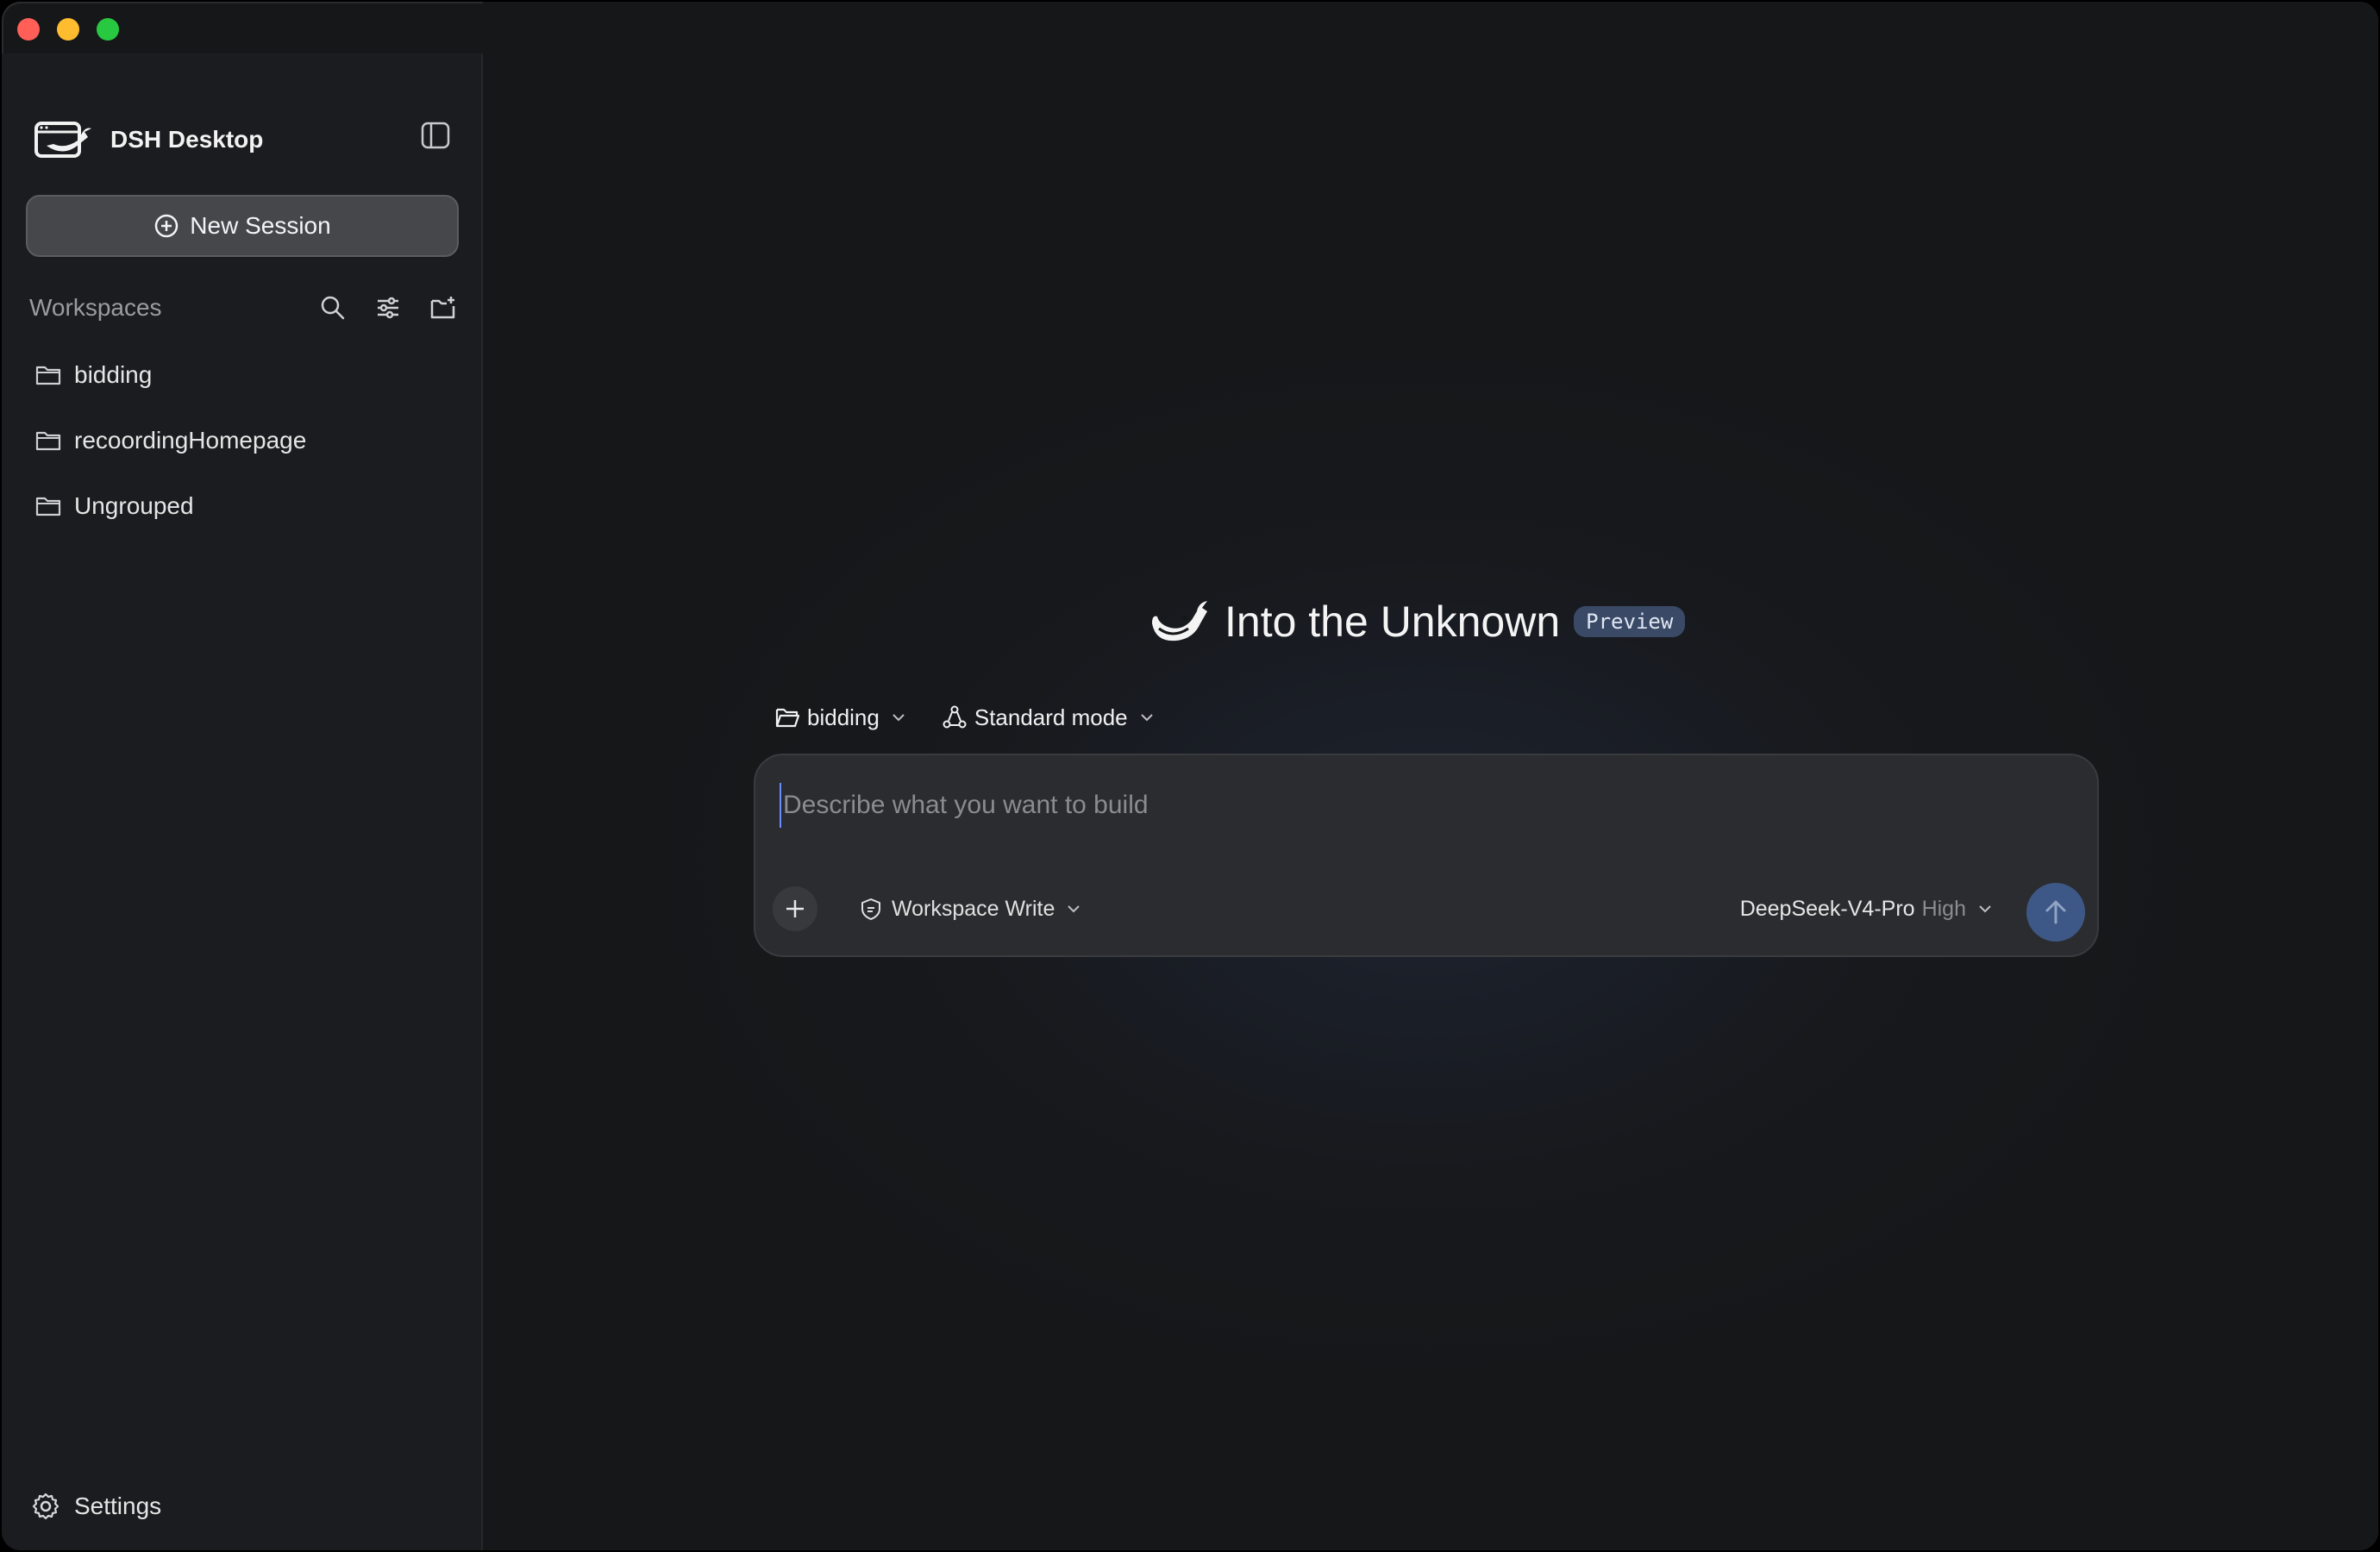 This screenshot has height=1552, width=2380. I want to click on permission-selector: Workspace Write, so click(971, 908).